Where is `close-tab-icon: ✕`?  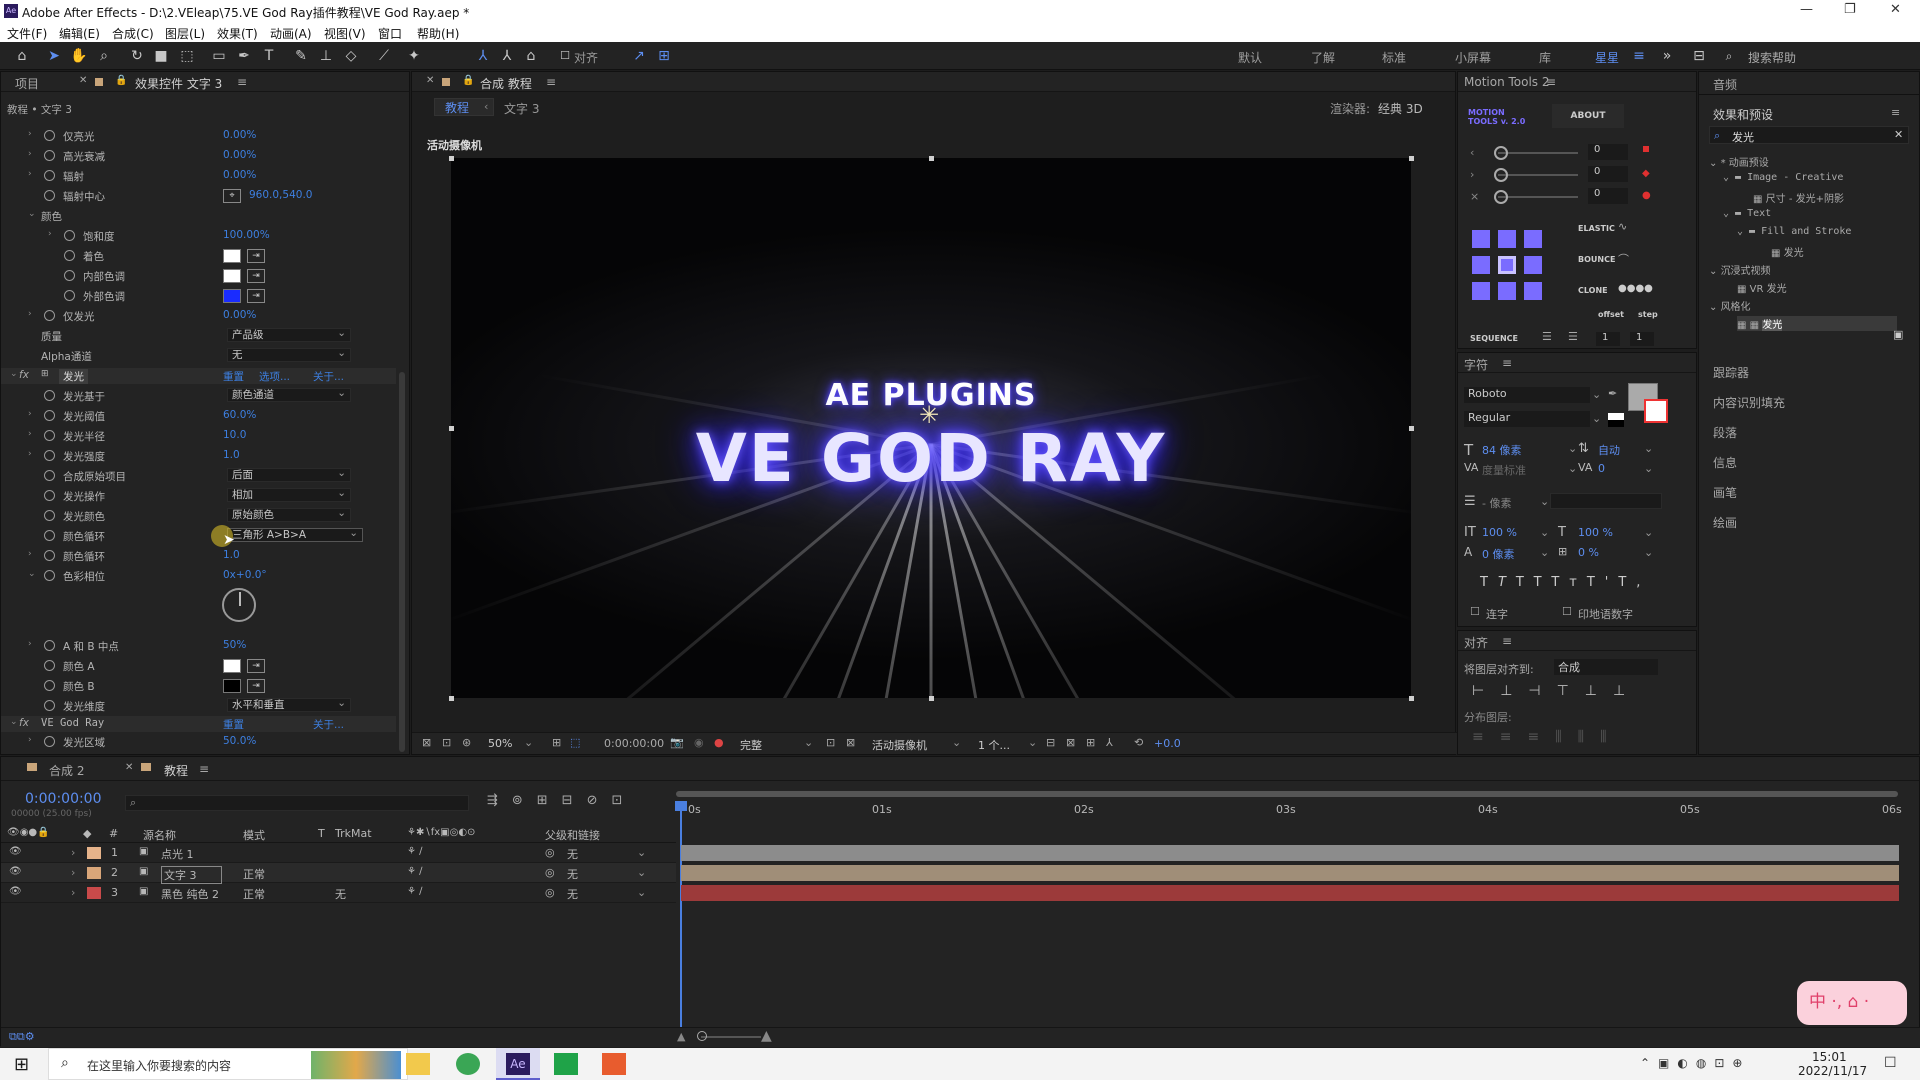 close-tab-icon: ✕ is located at coordinates (83, 80).